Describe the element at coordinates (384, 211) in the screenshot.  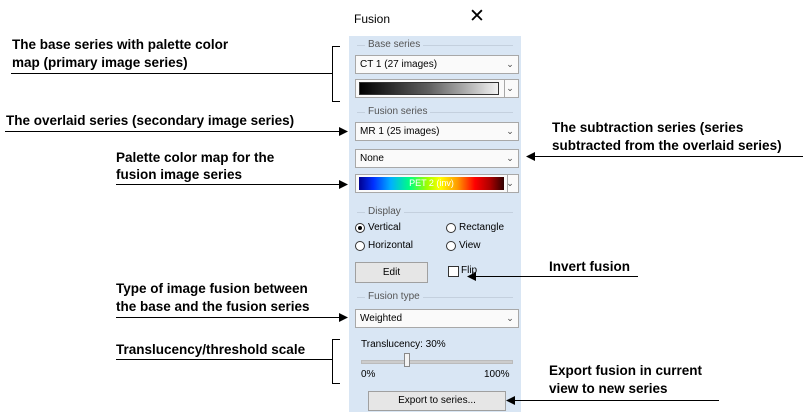
I see `display-group-label: Display` at that location.